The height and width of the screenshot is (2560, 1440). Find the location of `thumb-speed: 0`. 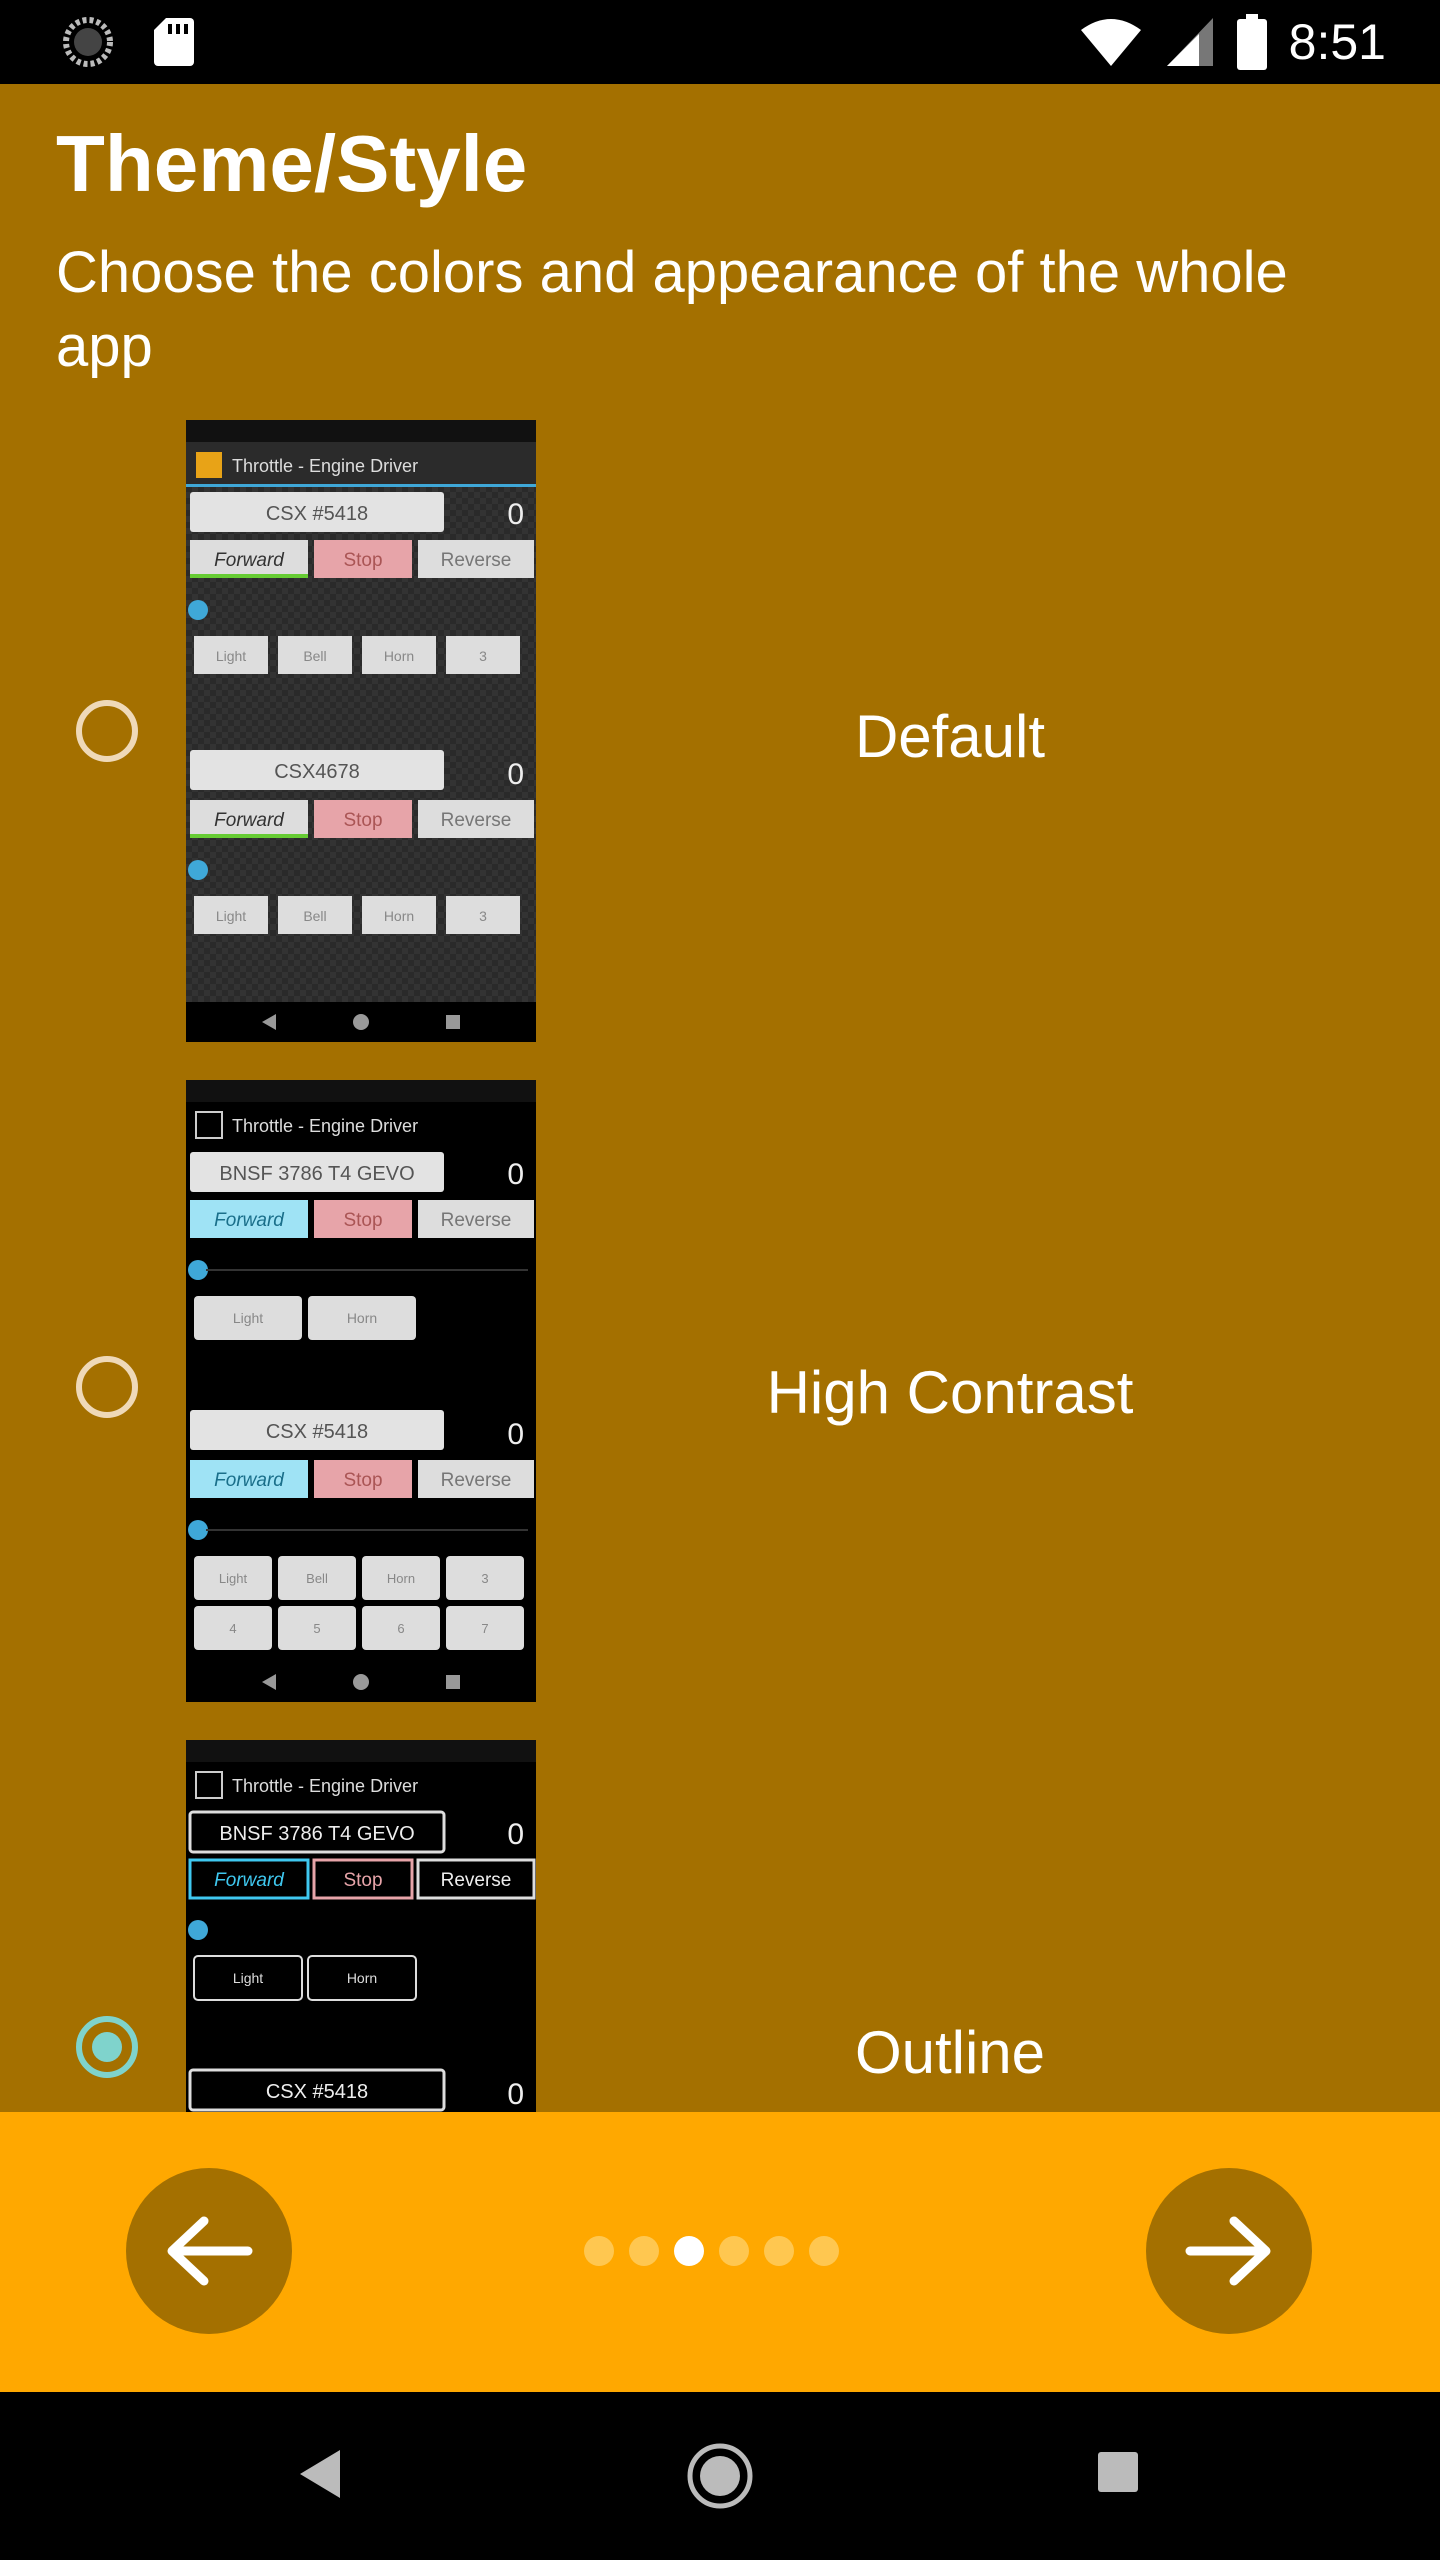

thumb-speed: 0 is located at coordinates (515, 514).